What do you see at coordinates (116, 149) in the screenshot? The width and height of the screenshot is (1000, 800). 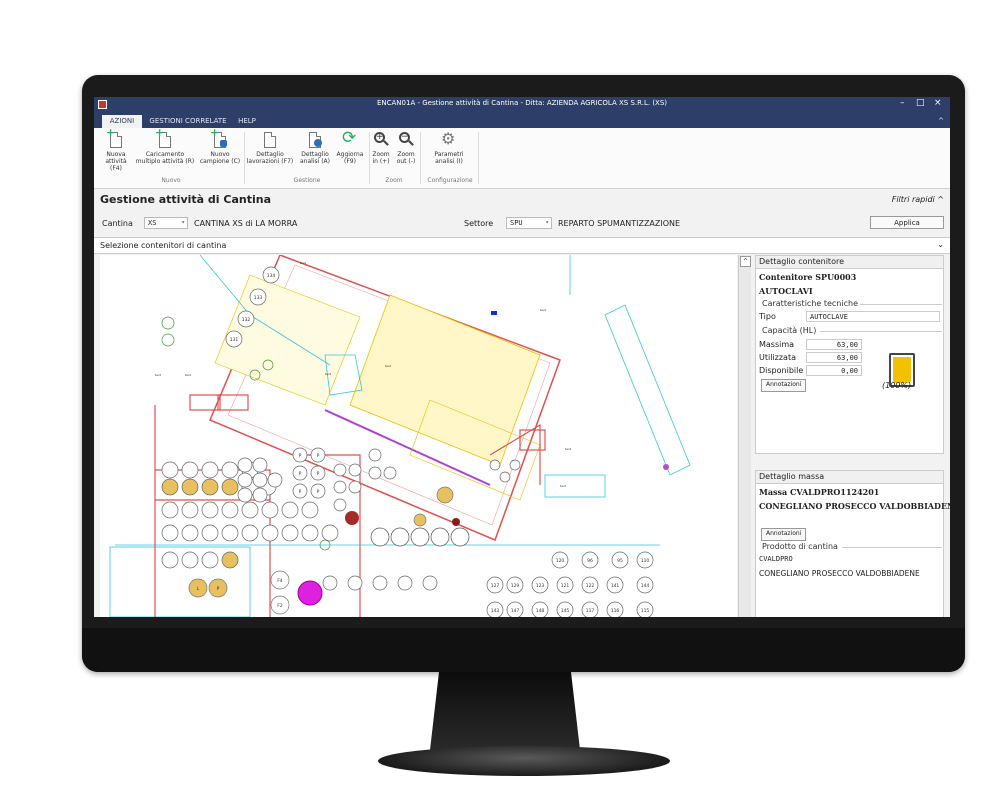 I see `nuova-attivita-button: + Nuova attività (F4)` at bounding box center [116, 149].